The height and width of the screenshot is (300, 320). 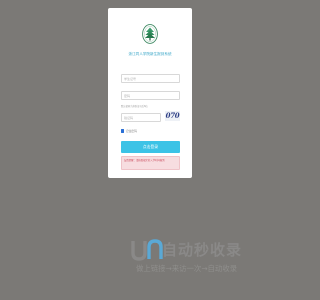 I want to click on system-title: 浙江同人学院新生报到系统, so click(x=150, y=54).